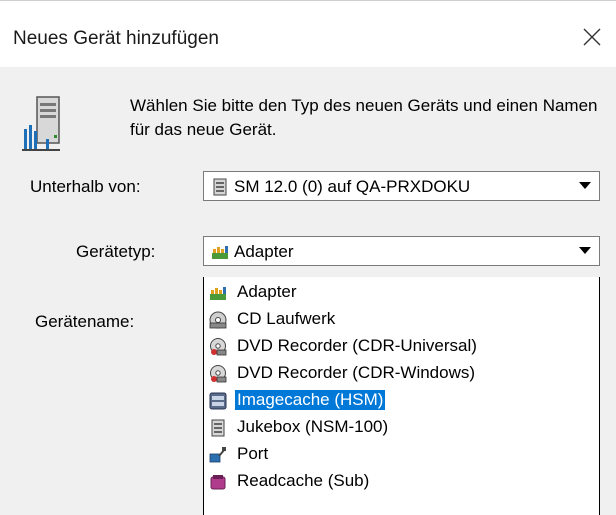  Describe the element at coordinates (401, 482) in the screenshot. I see `list-item: Readcache (Sub)` at that location.